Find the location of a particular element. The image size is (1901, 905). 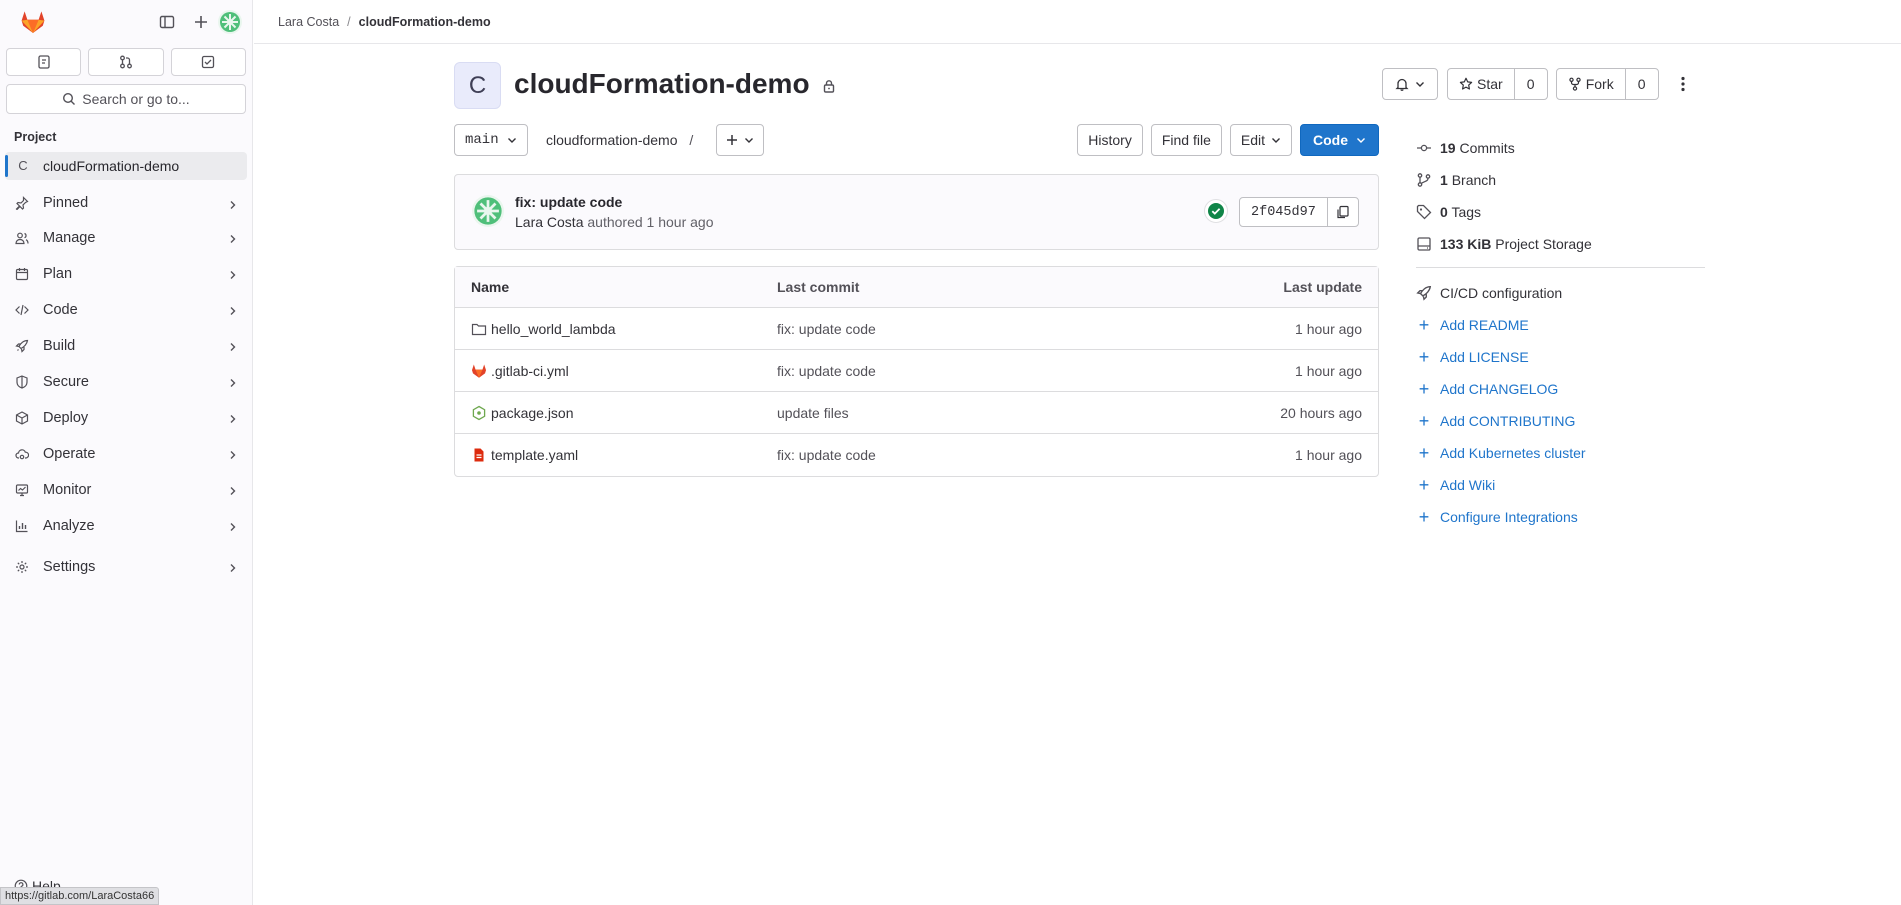

nodejs-file-icon is located at coordinates (479, 412).